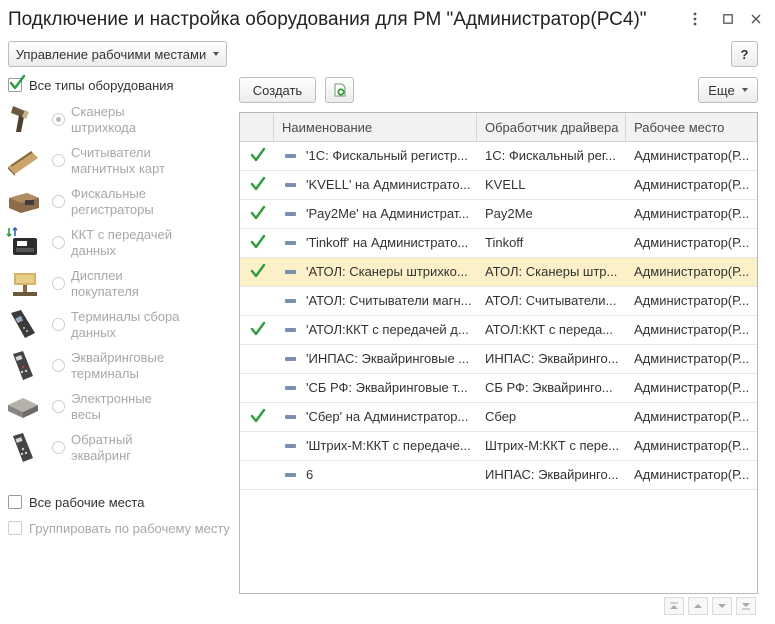  I want to click on copy-icon, so click(339, 90).